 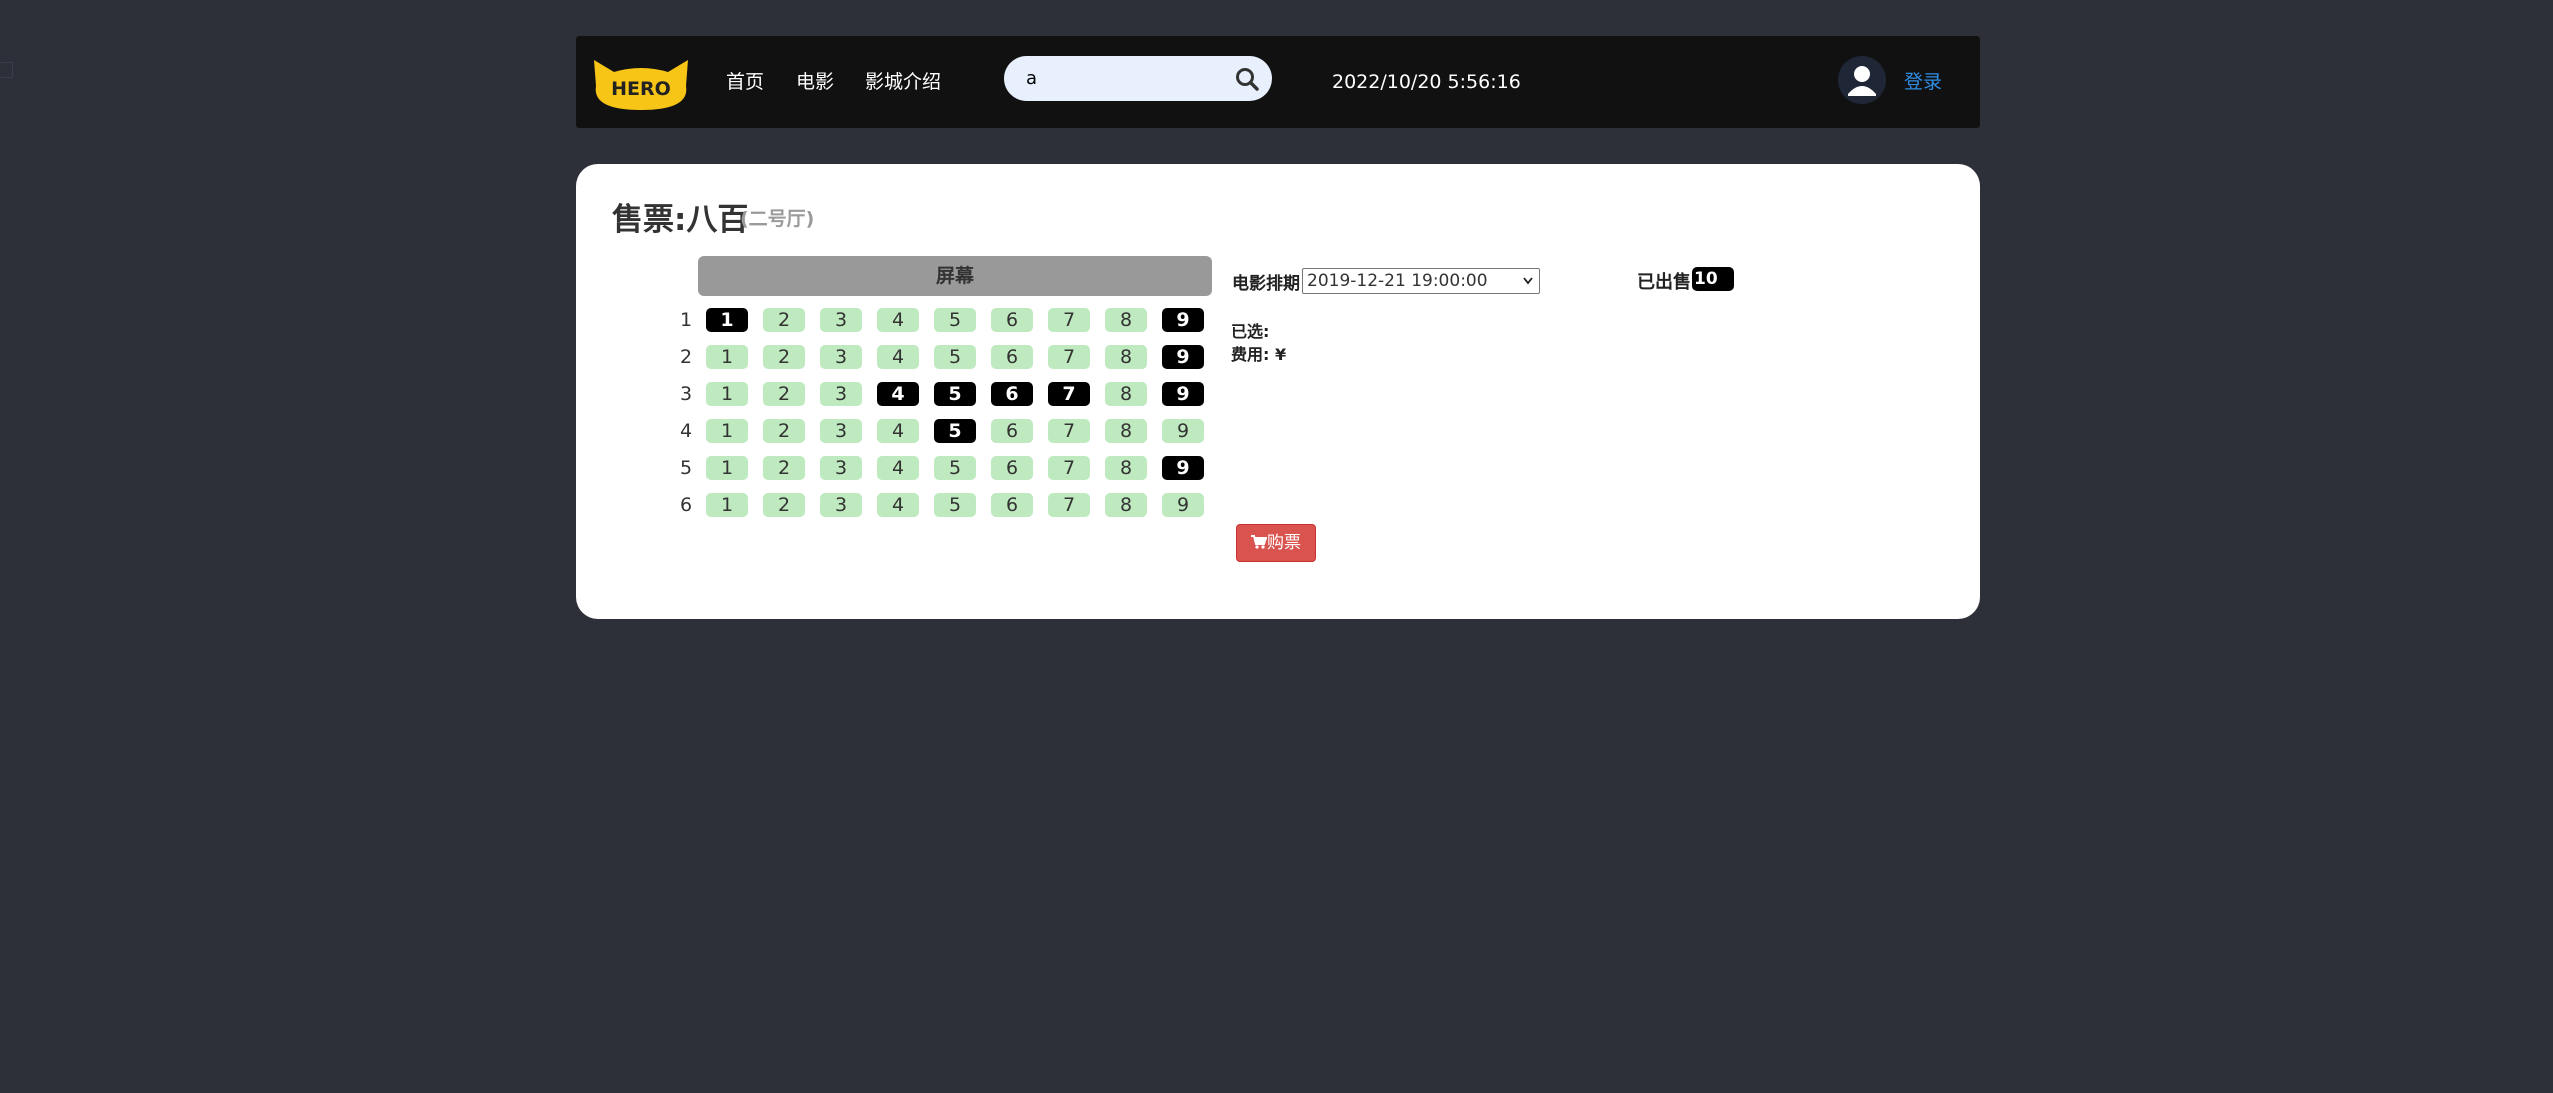 I want to click on row-label: 1, so click(x=686, y=320).